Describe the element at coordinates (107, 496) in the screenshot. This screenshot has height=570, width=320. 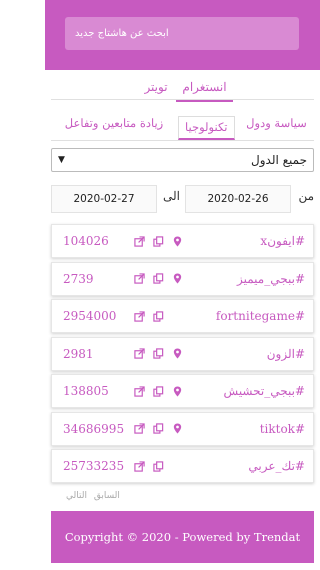
I see `pager-prev: السابق` at that location.